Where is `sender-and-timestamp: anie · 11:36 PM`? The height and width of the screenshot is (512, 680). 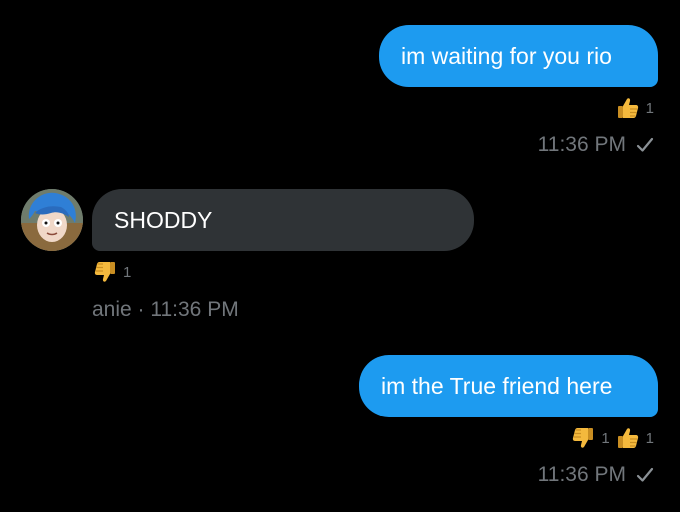 sender-and-timestamp: anie · 11:36 PM is located at coordinates (165, 309).